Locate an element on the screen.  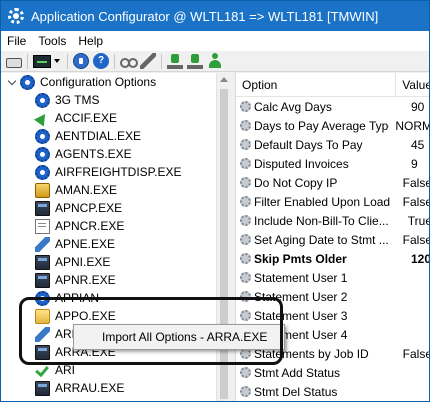
tree-item: AENTDIAL.EXE is located at coordinates (88, 136).